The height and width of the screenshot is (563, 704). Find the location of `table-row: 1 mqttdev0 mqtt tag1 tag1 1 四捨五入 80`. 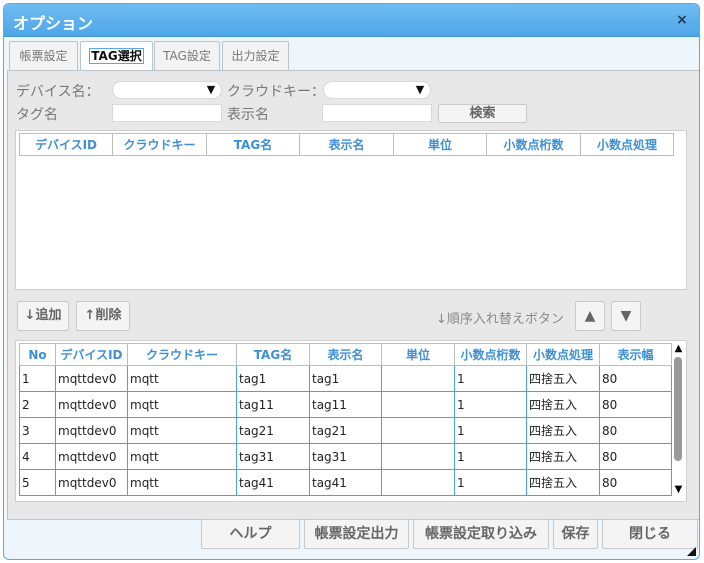

table-row: 1 mqttdev0 mqtt tag1 tag1 1 四捨五入 80 is located at coordinates (345, 378).